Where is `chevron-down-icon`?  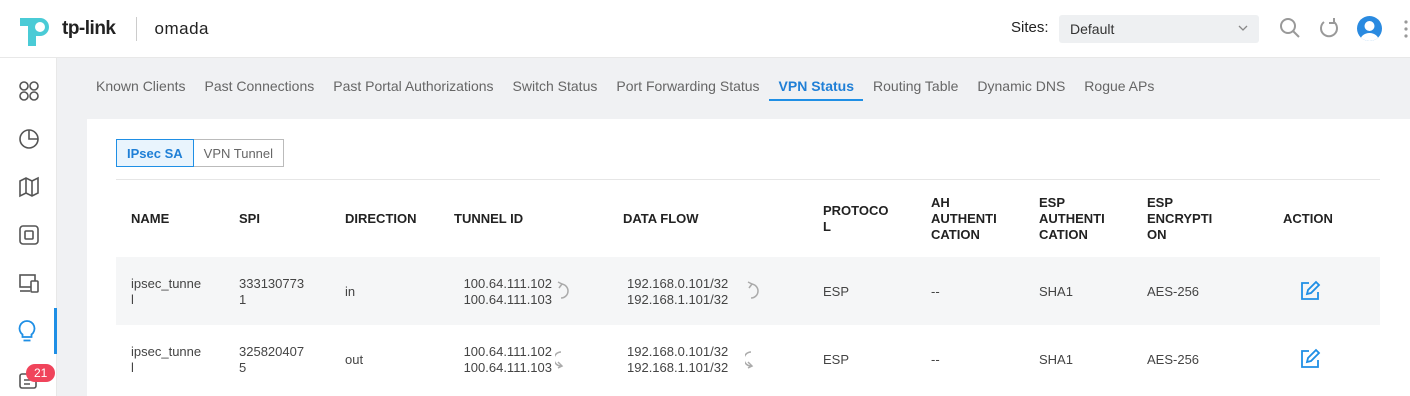 chevron-down-icon is located at coordinates (1243, 28).